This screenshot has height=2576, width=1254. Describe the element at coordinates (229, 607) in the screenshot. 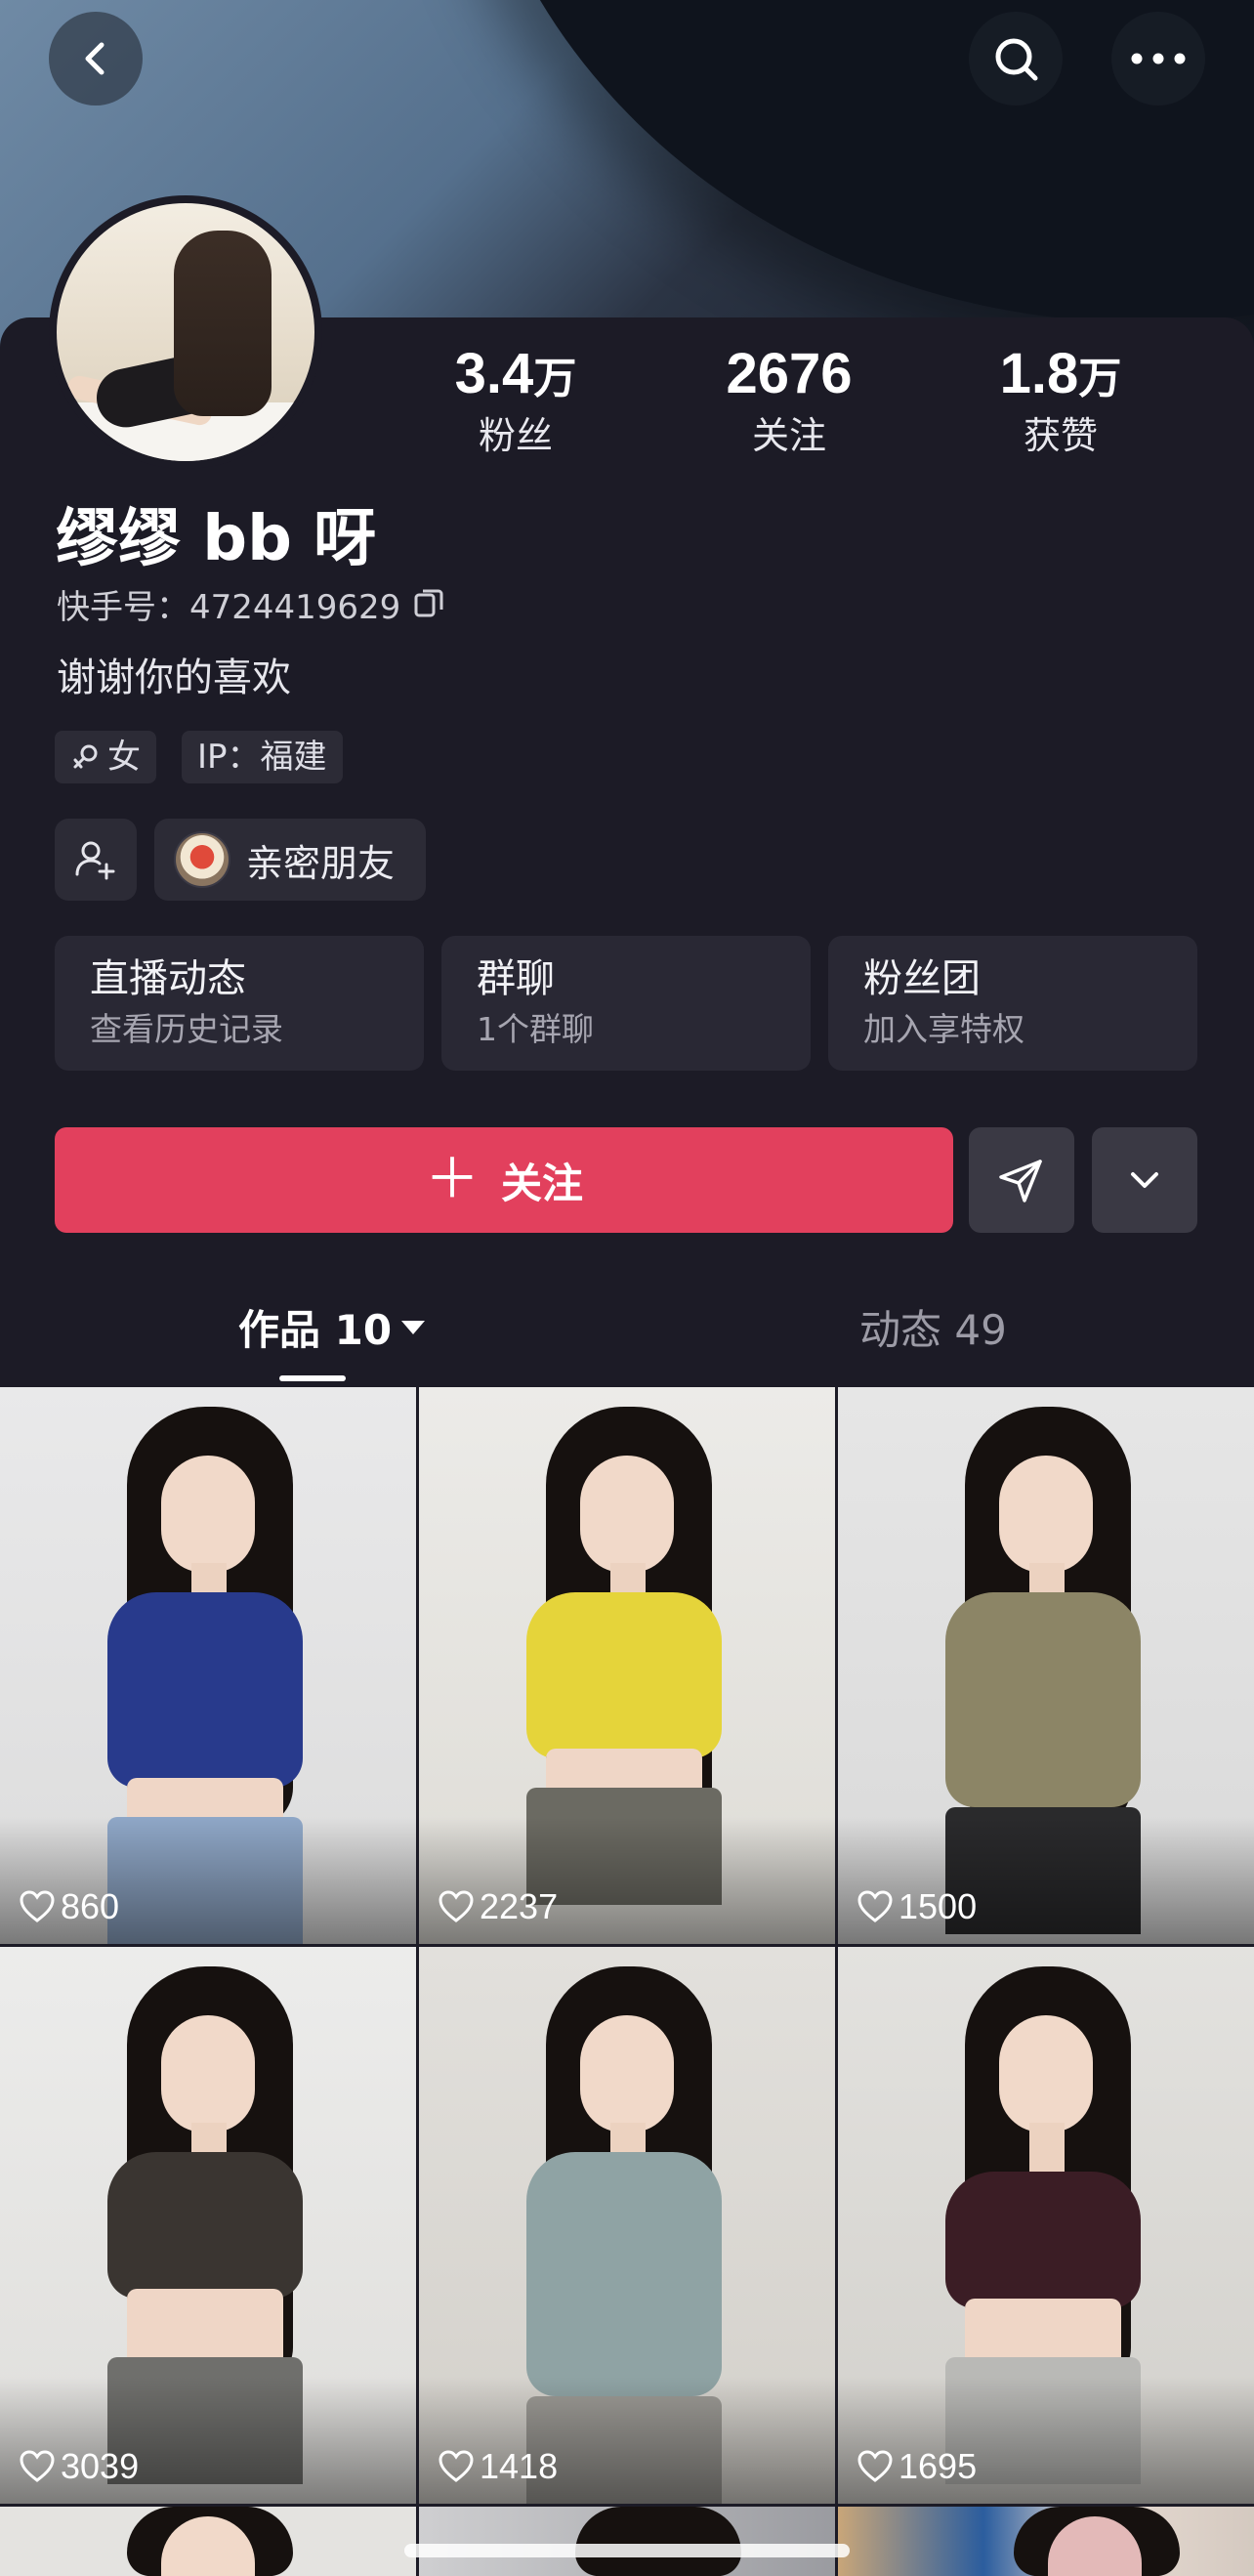

I see `user-id-text: 快手号：4724419629` at that location.